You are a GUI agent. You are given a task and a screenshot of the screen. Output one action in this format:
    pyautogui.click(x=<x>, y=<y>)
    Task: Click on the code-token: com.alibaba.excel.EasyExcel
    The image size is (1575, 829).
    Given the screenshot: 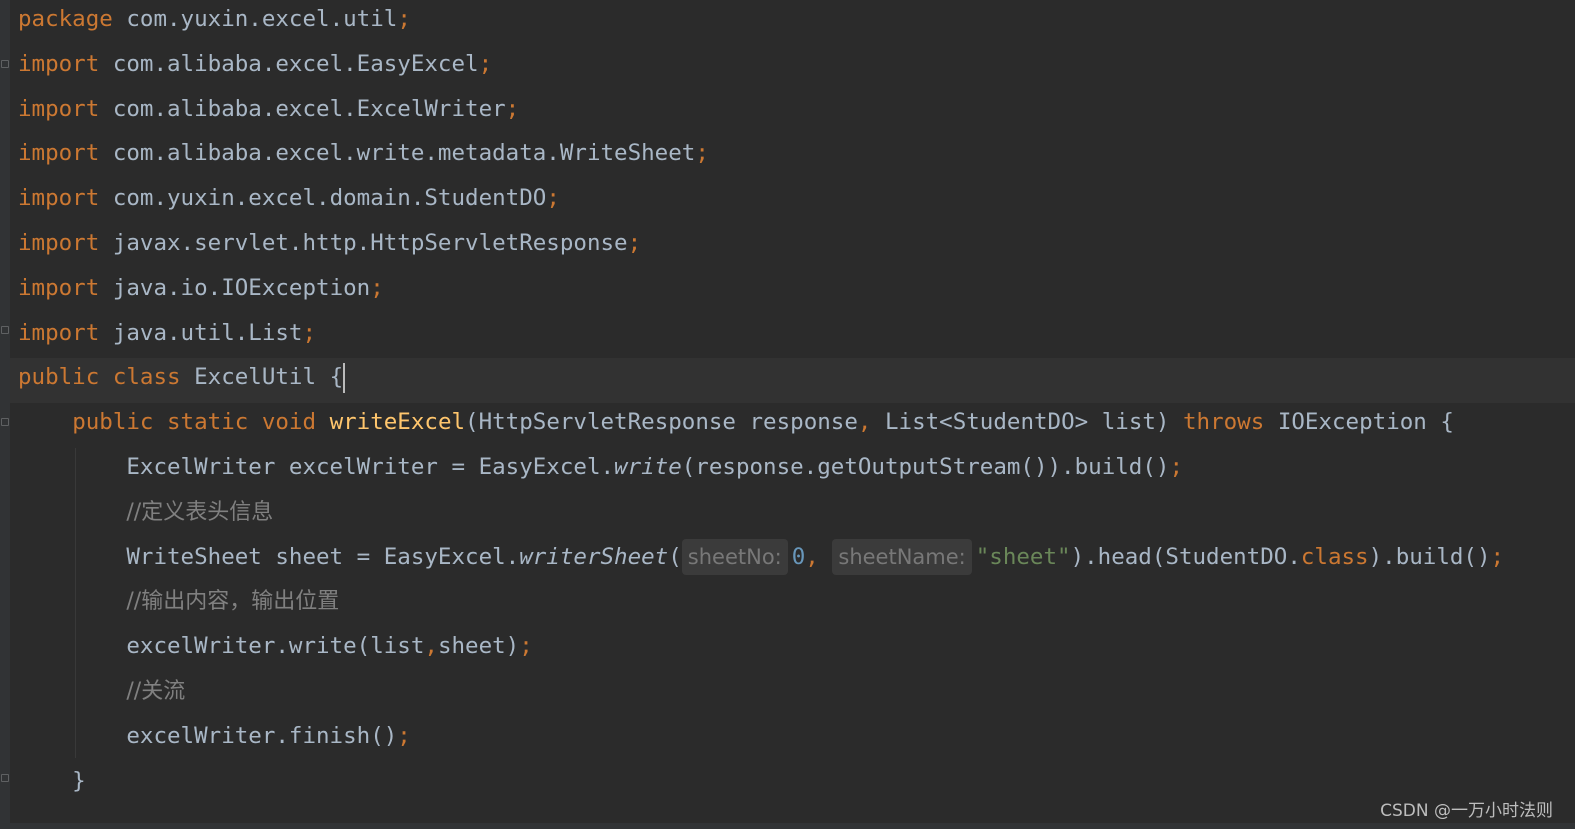 What is the action you would take?
    pyautogui.click(x=289, y=63)
    